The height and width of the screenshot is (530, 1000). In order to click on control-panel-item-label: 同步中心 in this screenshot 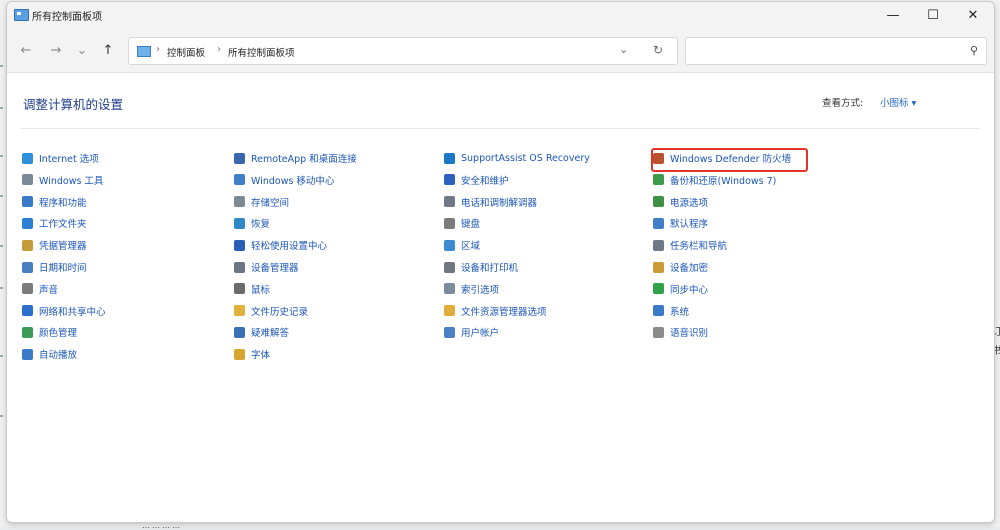, I will do `click(689, 290)`.